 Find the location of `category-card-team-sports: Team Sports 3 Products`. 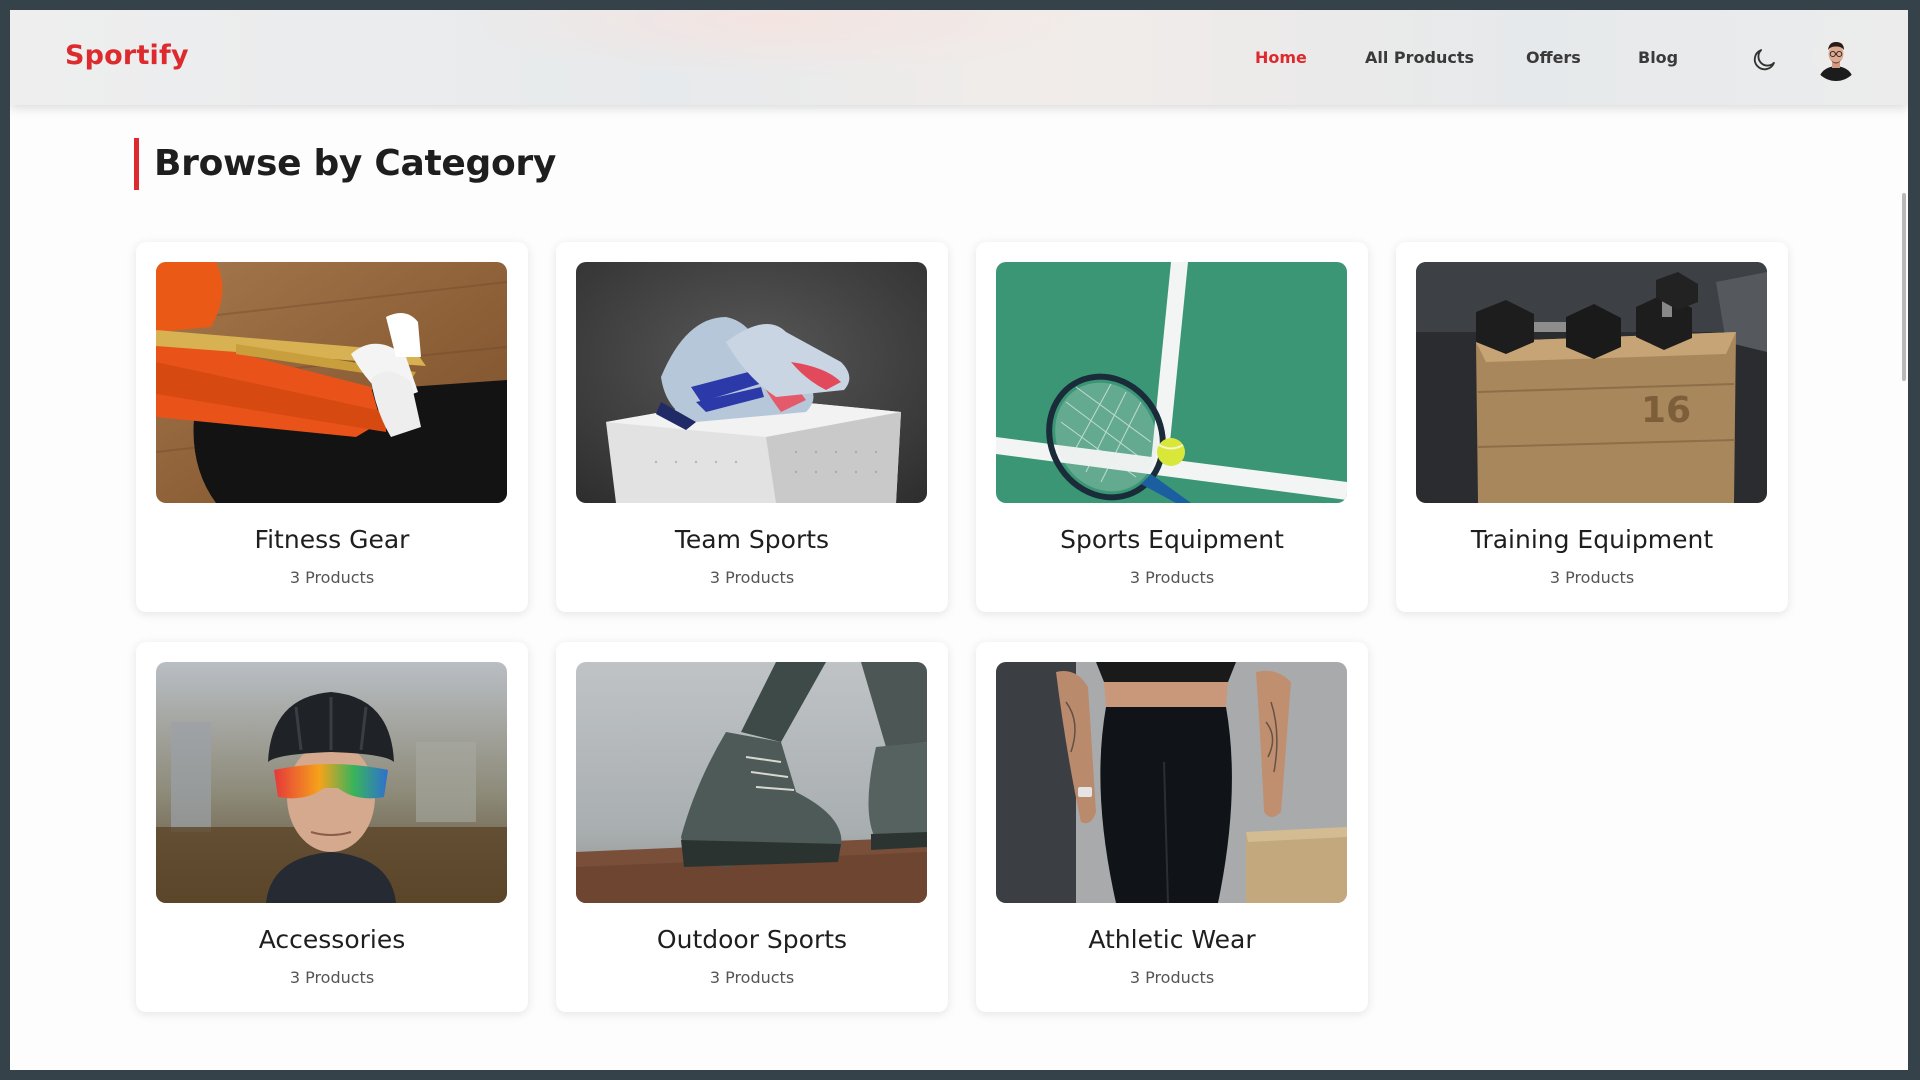

category-card-team-sports: Team Sports 3 Products is located at coordinates (752, 427).